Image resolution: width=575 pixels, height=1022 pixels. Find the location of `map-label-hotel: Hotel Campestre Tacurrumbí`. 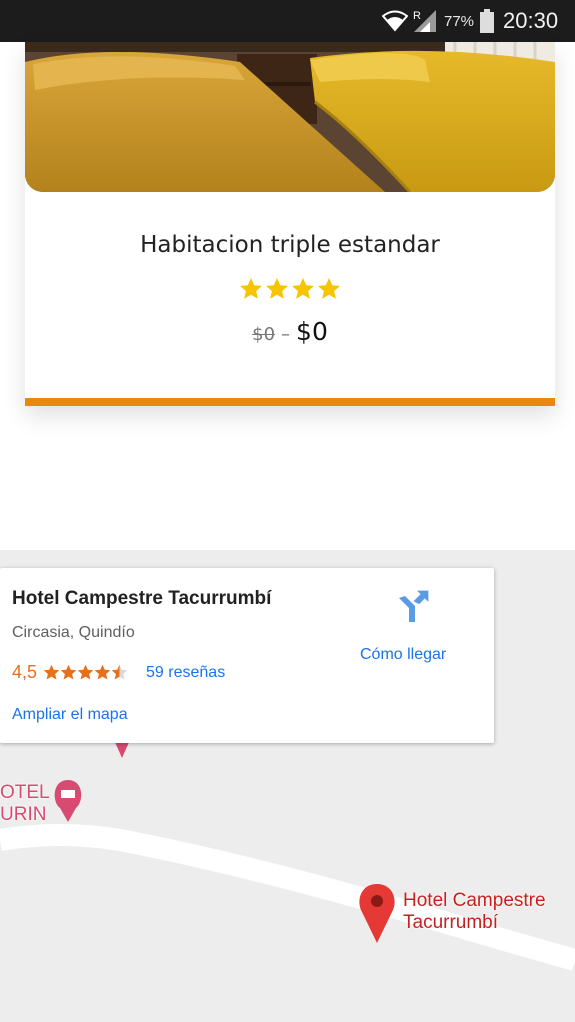

map-label-hotel: Hotel Campestre Tacurrumbí is located at coordinates (474, 912).